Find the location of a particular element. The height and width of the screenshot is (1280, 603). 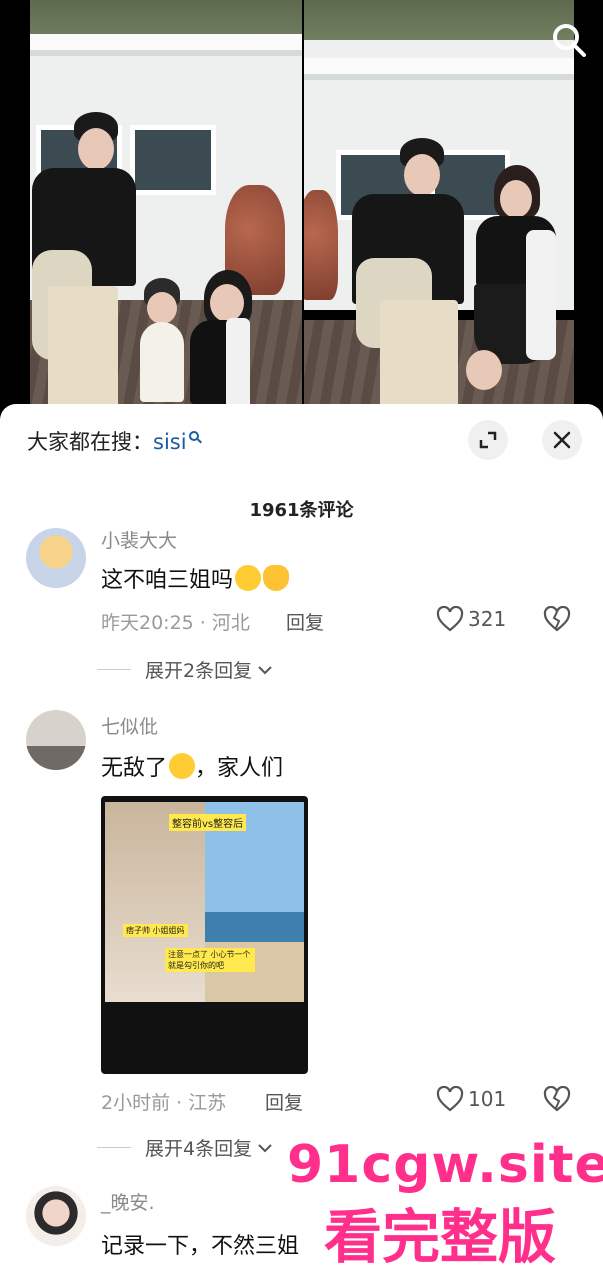

video-frame-left is located at coordinates (166, 210).